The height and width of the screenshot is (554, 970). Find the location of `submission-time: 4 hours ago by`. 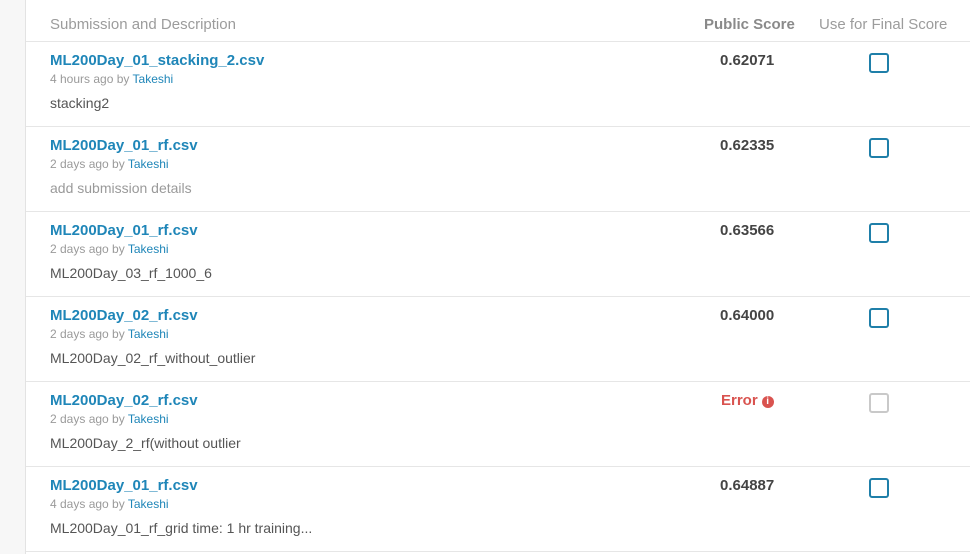

submission-time: 4 hours ago by is located at coordinates (90, 79).